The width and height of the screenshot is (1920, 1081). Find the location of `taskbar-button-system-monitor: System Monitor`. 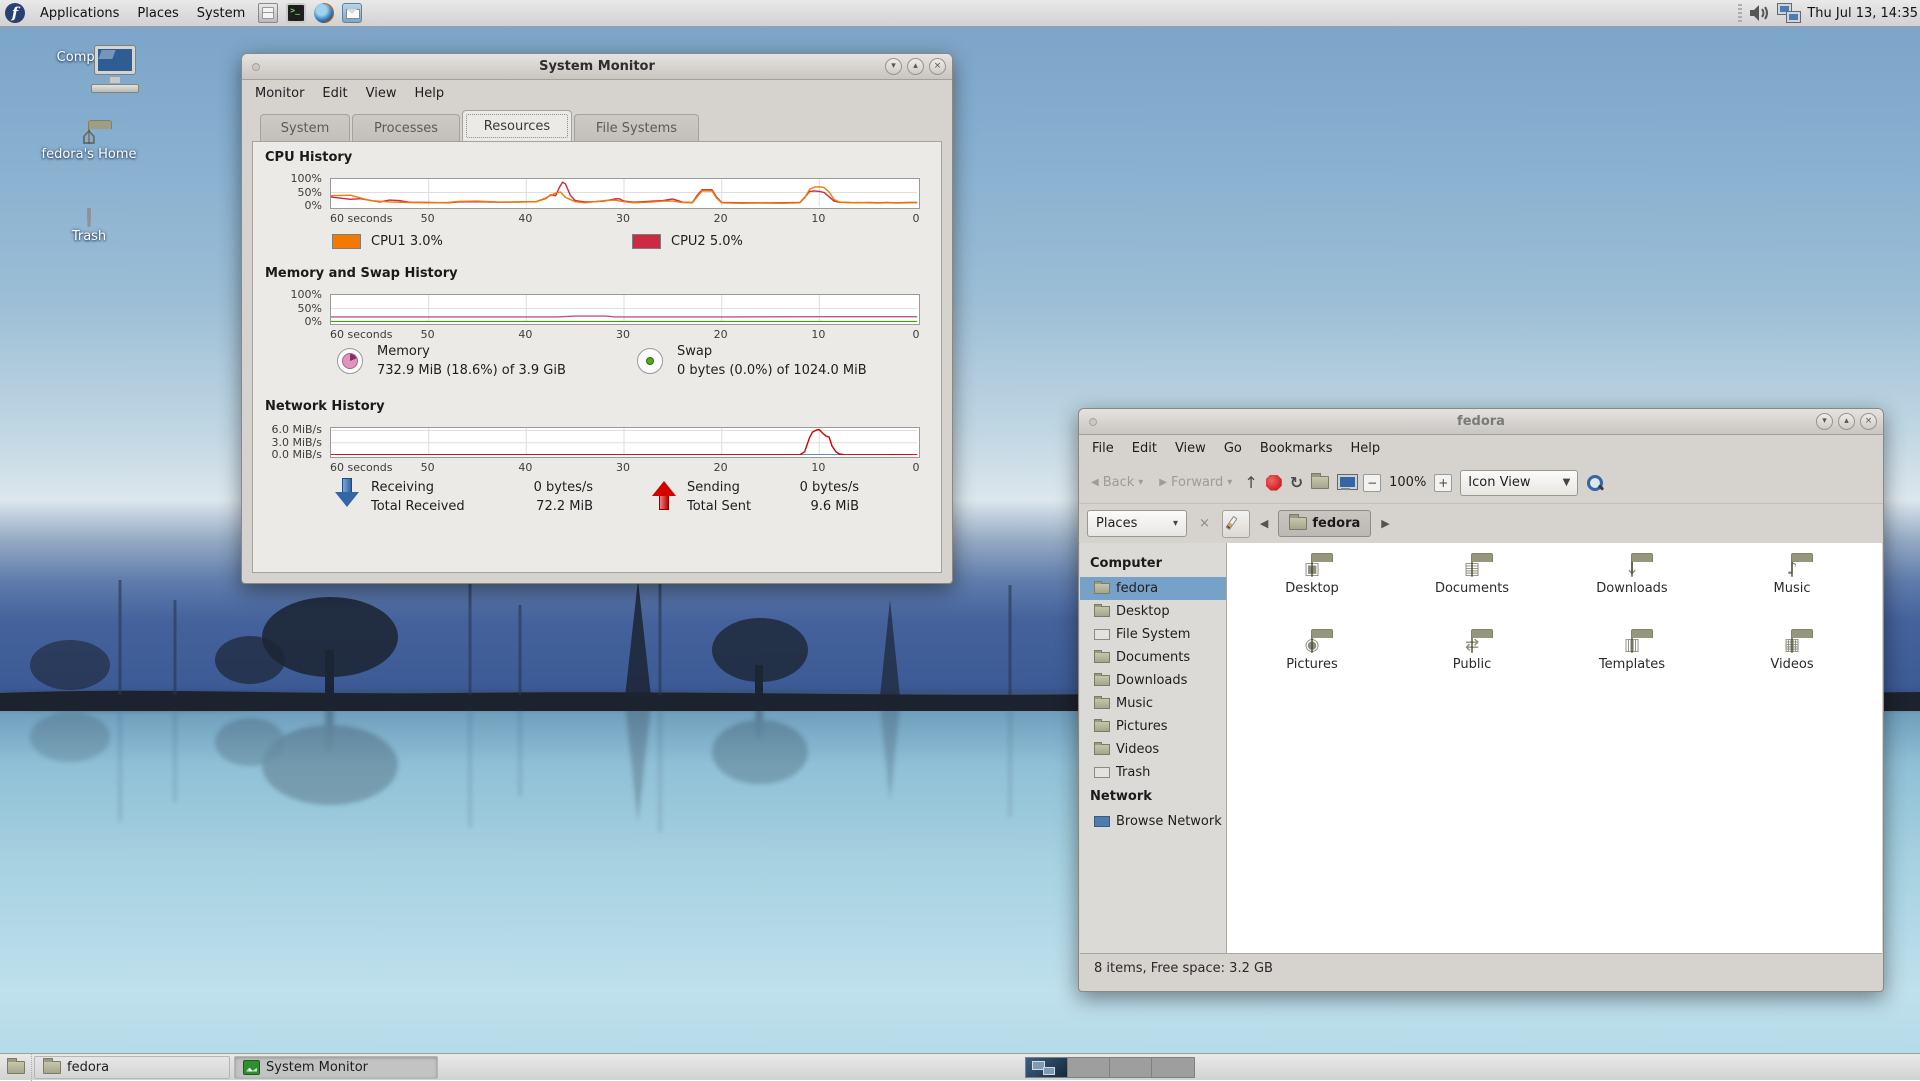

taskbar-button-system-monitor: System Monitor is located at coordinates (336, 1067).